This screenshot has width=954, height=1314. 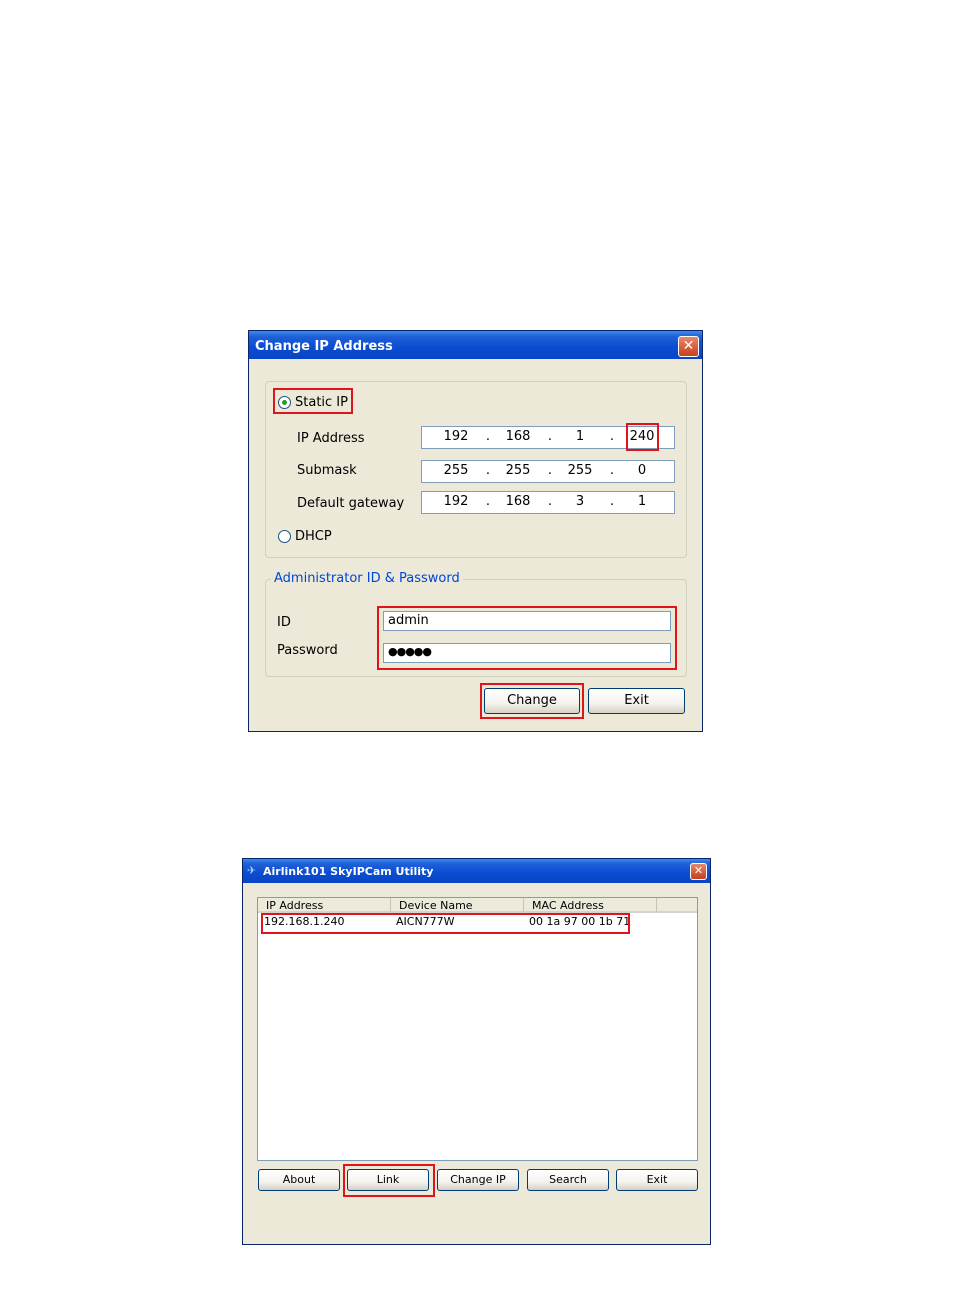 I want to click on column-mac-label: MAC Address, so click(x=568, y=905).